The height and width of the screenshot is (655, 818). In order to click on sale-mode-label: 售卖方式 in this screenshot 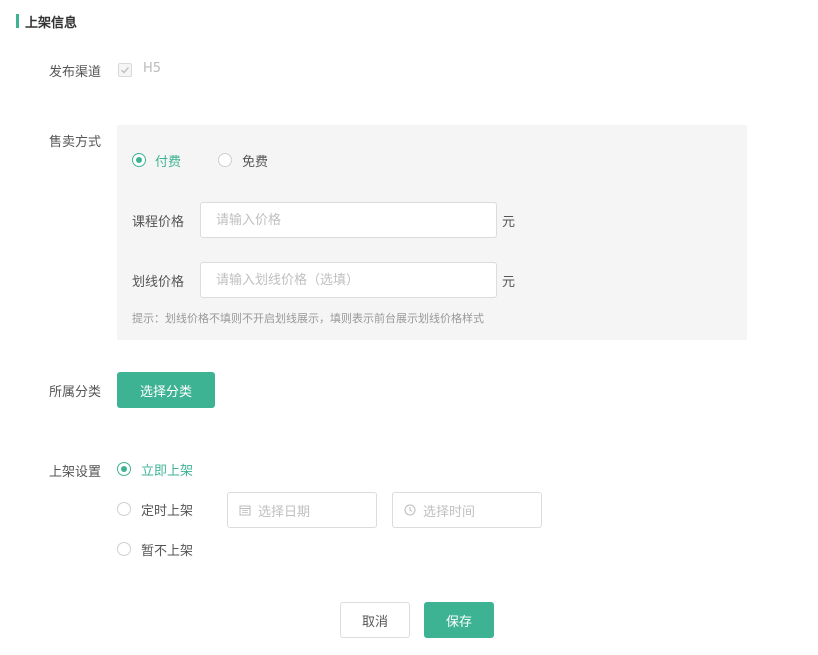, I will do `click(75, 142)`.